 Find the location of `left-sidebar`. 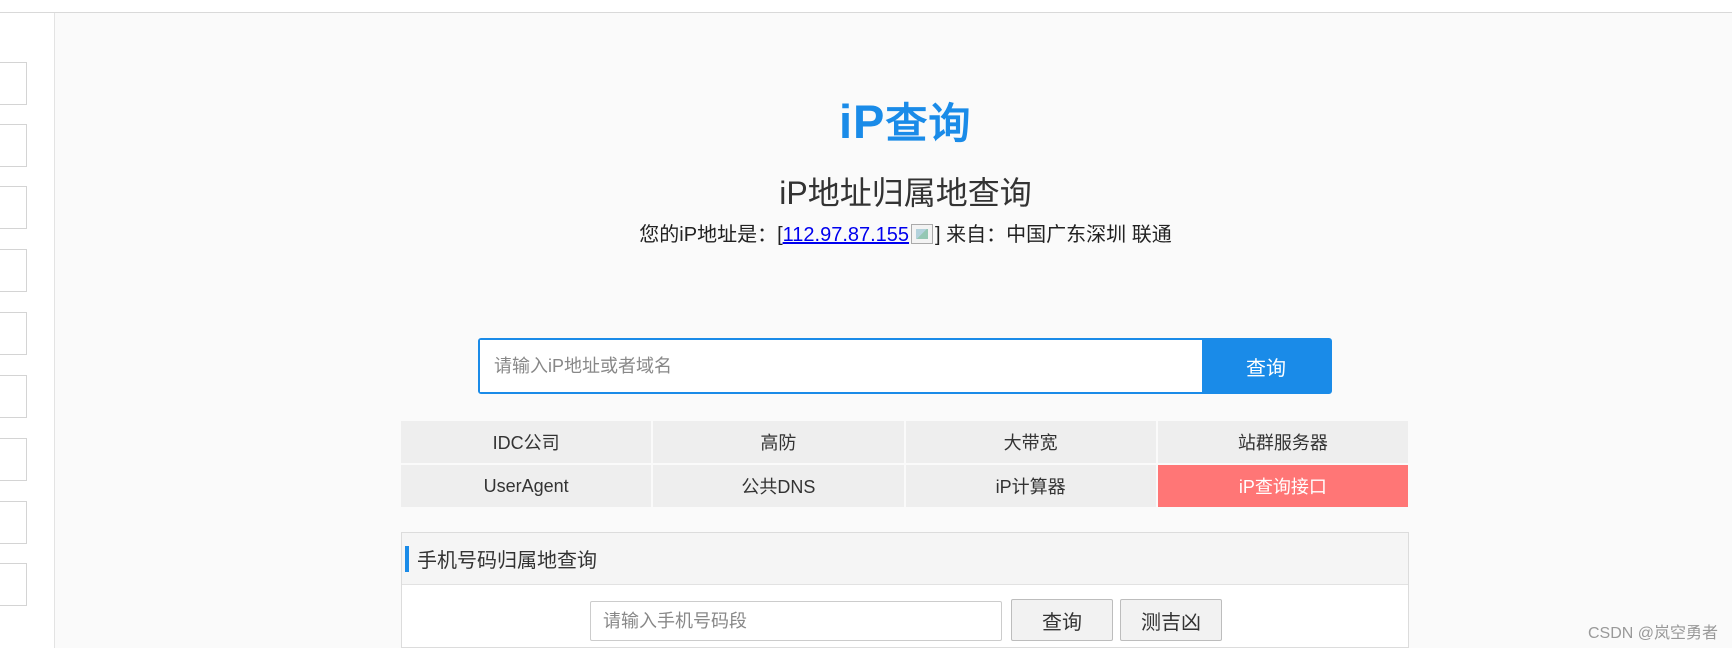

left-sidebar is located at coordinates (27, 330).